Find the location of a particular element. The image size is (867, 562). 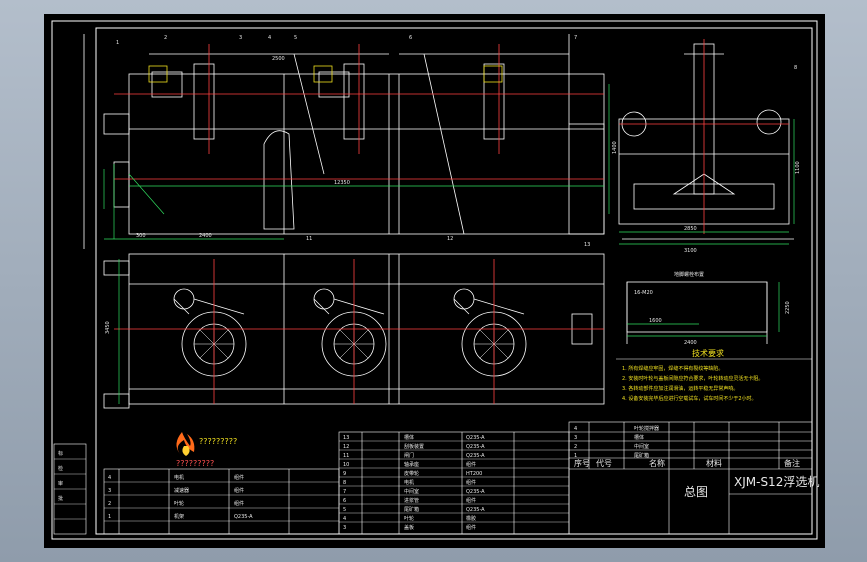

title-row-name: 尾矿箱 is located at coordinates (641, 455).